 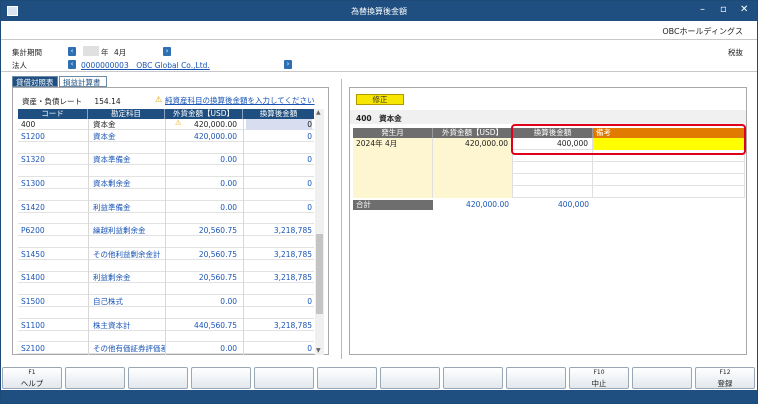 I want to click on function-key-4-button, so click(x=221, y=378).